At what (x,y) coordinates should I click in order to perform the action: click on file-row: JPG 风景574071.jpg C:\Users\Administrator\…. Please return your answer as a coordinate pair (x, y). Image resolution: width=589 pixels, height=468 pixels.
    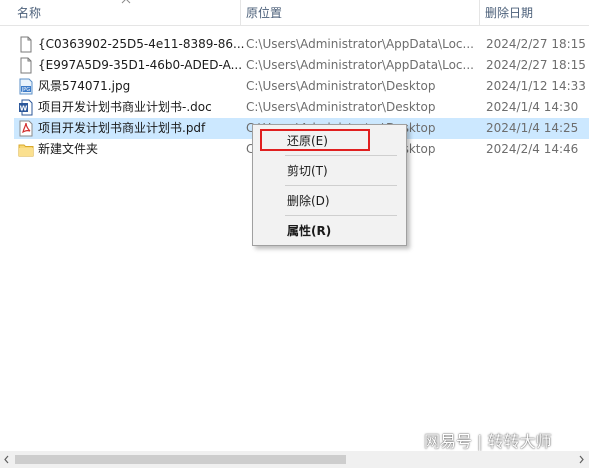
    Looking at the image, I should click on (301, 86).